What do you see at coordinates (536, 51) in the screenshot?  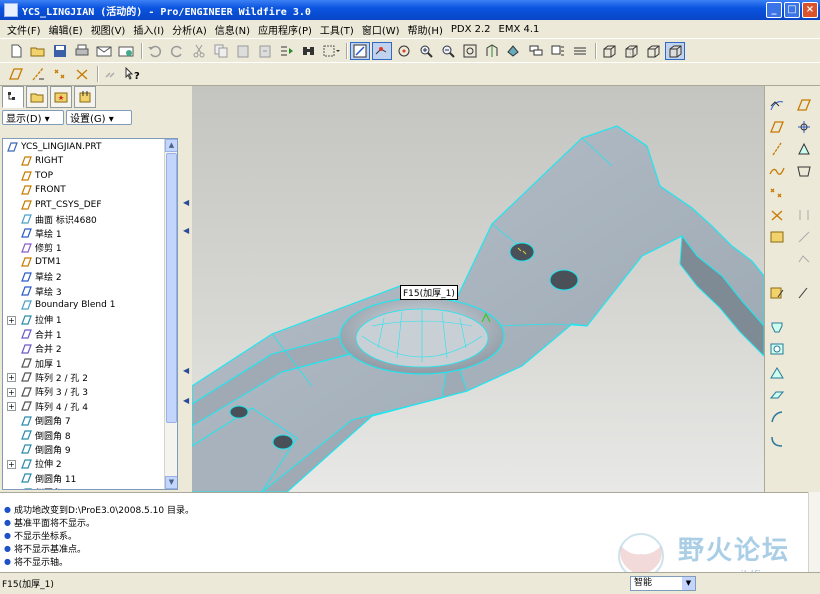 I see `layers-icon` at bounding box center [536, 51].